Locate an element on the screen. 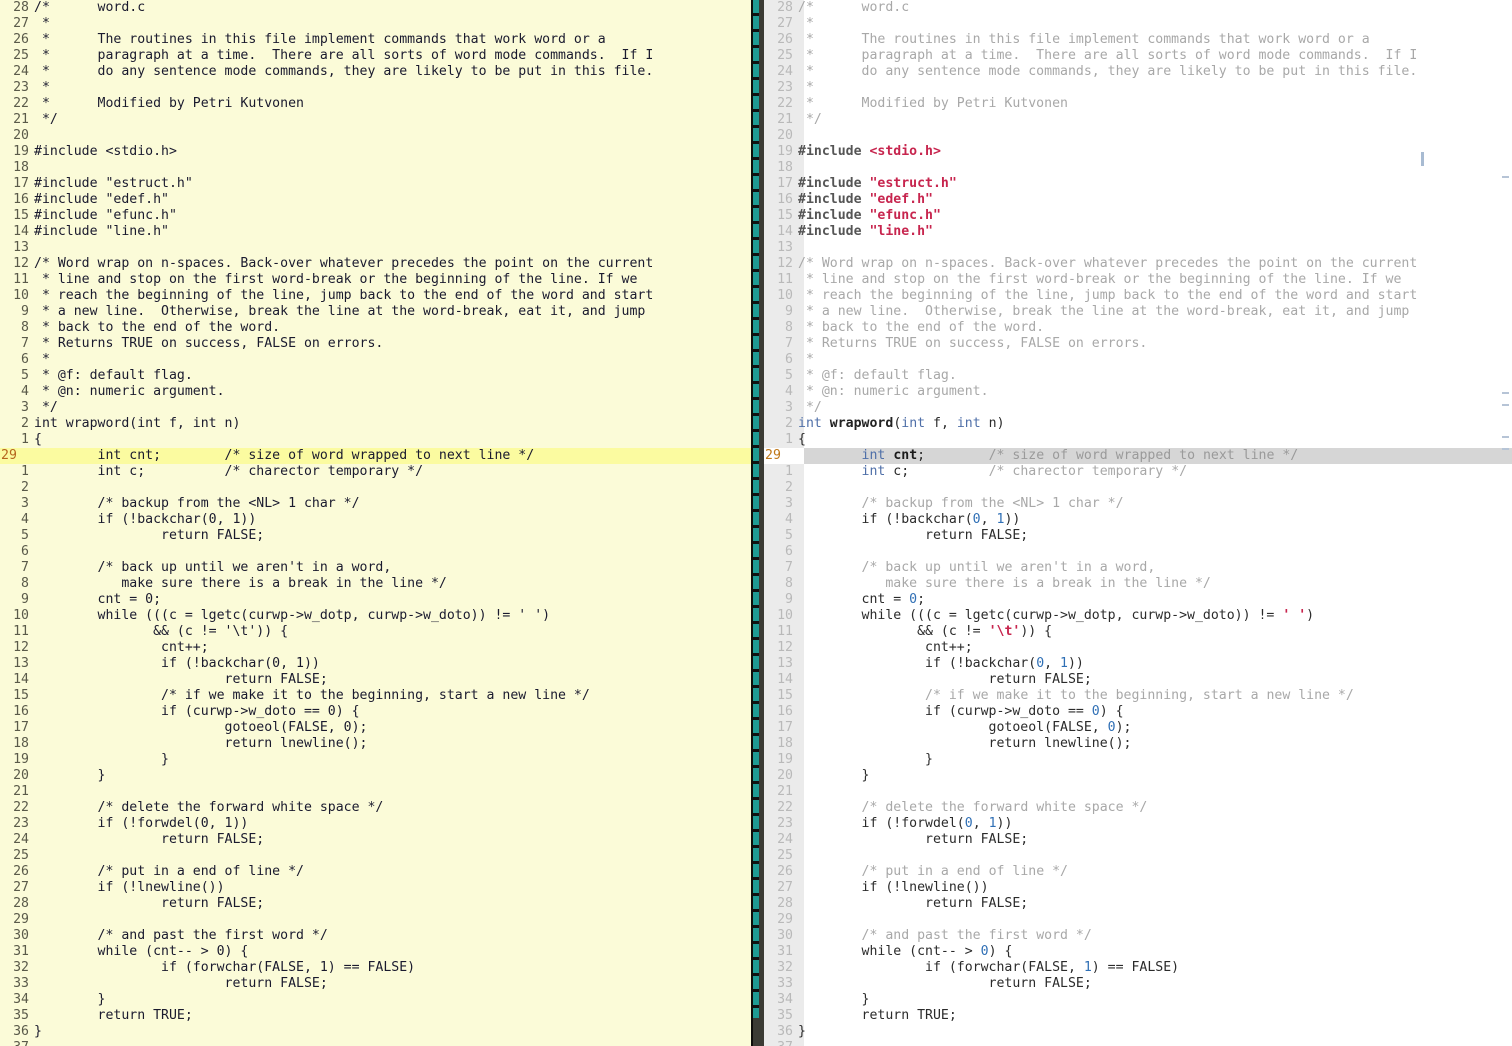  code-line: 6 * is located at coordinates (1138, 360).